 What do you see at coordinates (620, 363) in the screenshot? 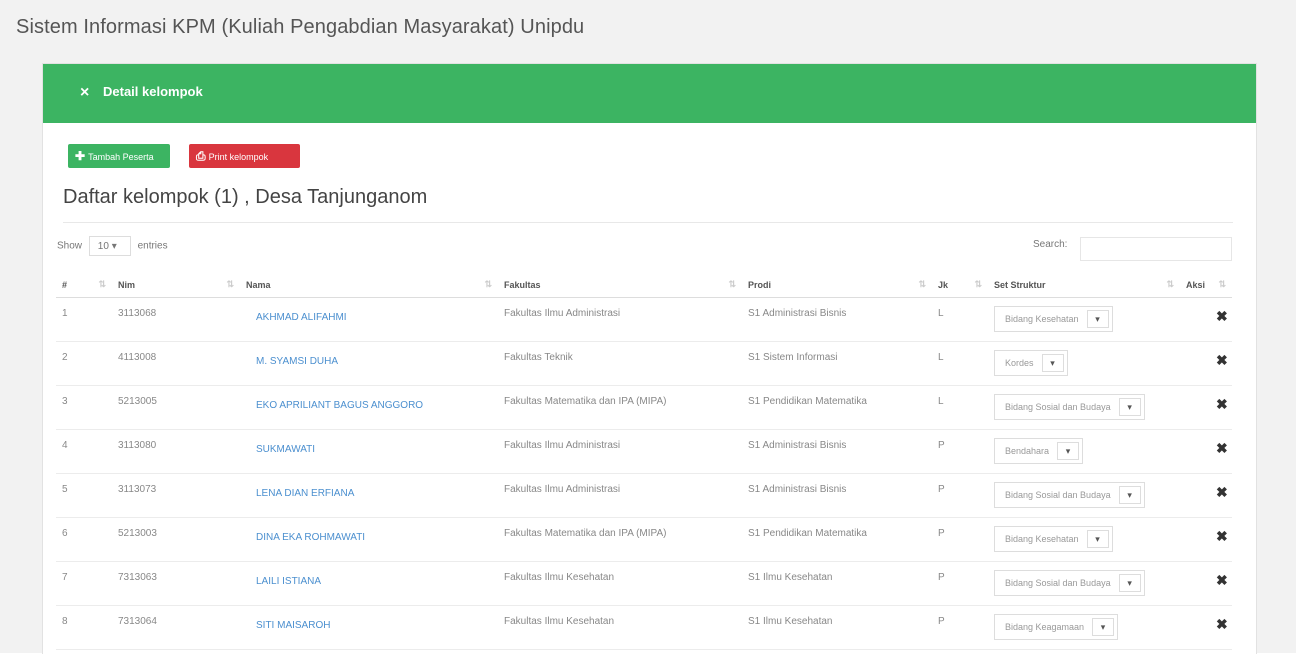
I see `row-fakultas: Fakultas Teknik` at bounding box center [620, 363].